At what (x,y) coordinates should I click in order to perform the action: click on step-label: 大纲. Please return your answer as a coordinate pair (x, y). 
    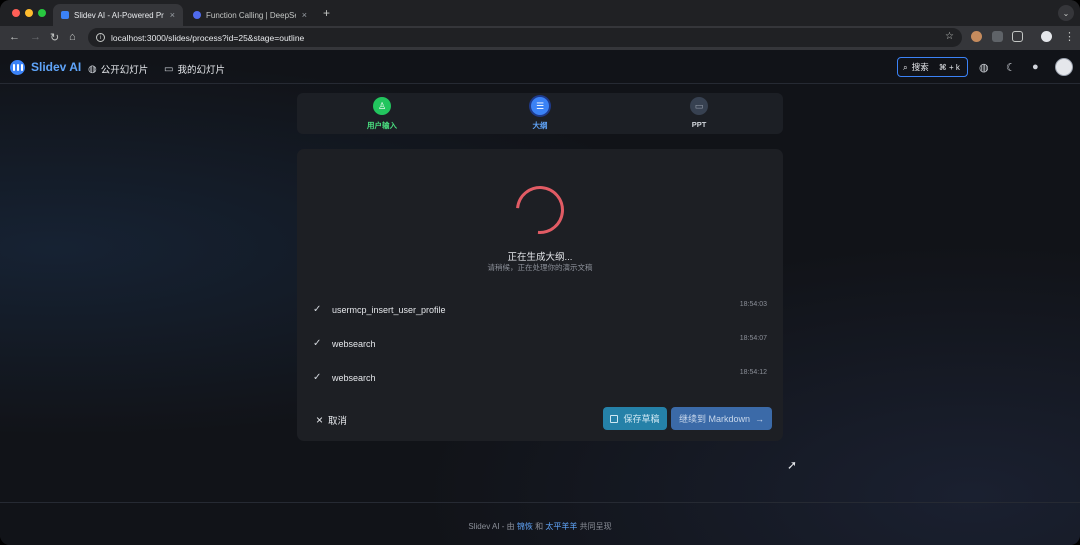
    Looking at the image, I should click on (540, 125).